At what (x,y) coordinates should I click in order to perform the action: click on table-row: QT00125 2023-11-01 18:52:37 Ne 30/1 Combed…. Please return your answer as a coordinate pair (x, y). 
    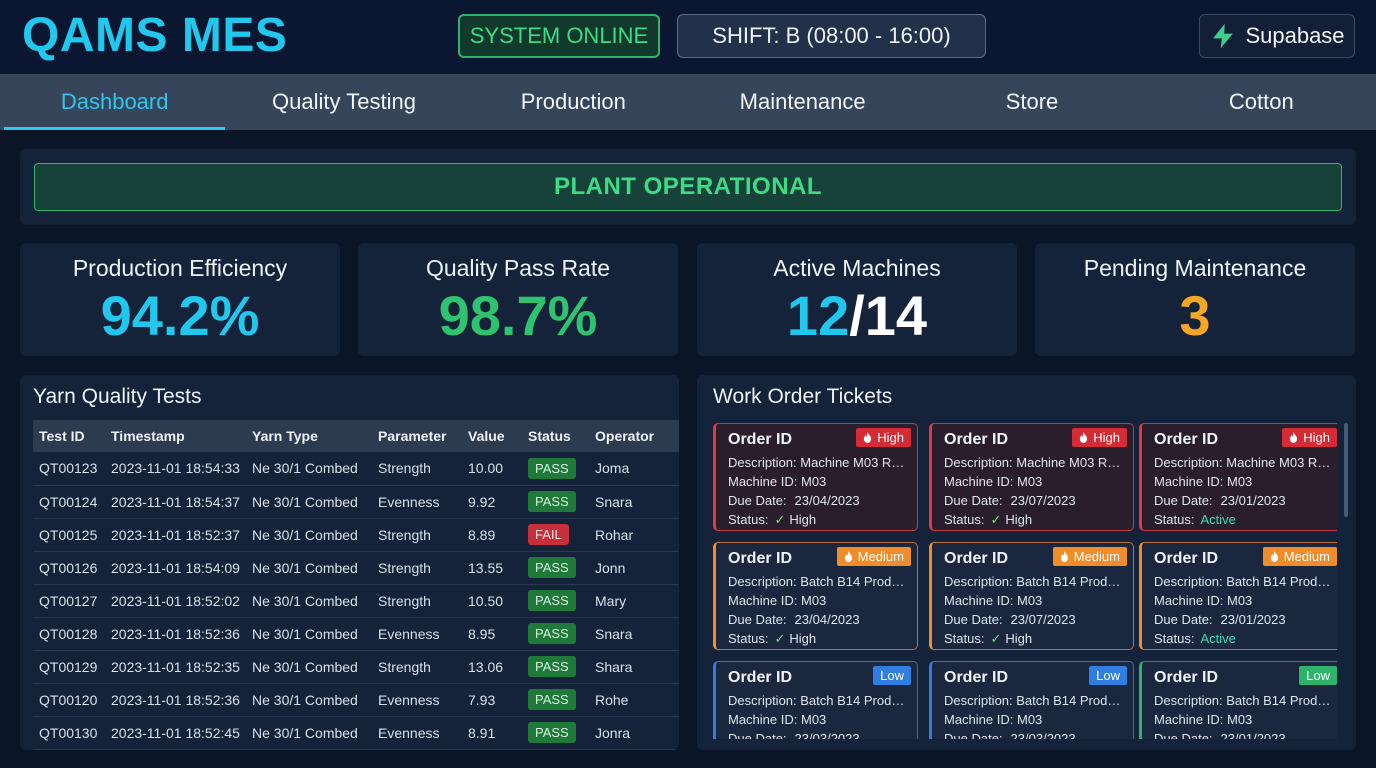
    Looking at the image, I should click on (356, 535).